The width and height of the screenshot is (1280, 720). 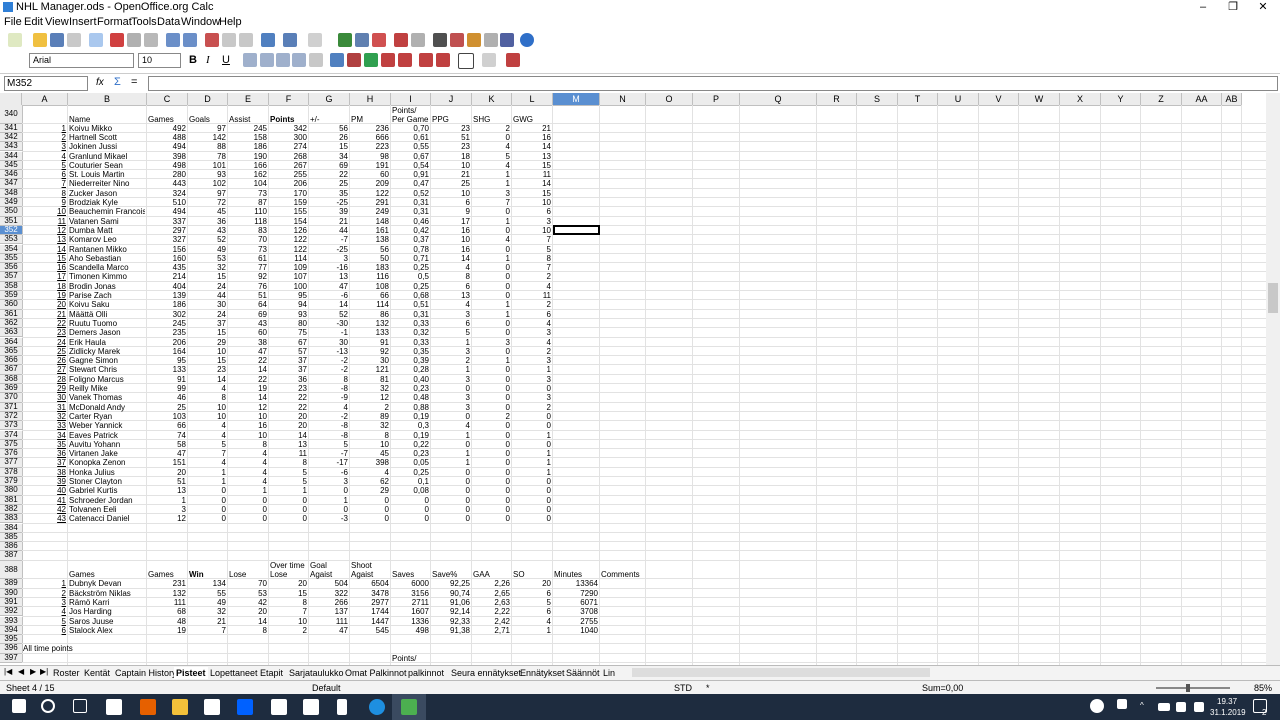 I want to click on goalie-name-cell: Bäckström Niklas, so click(x=107, y=593).